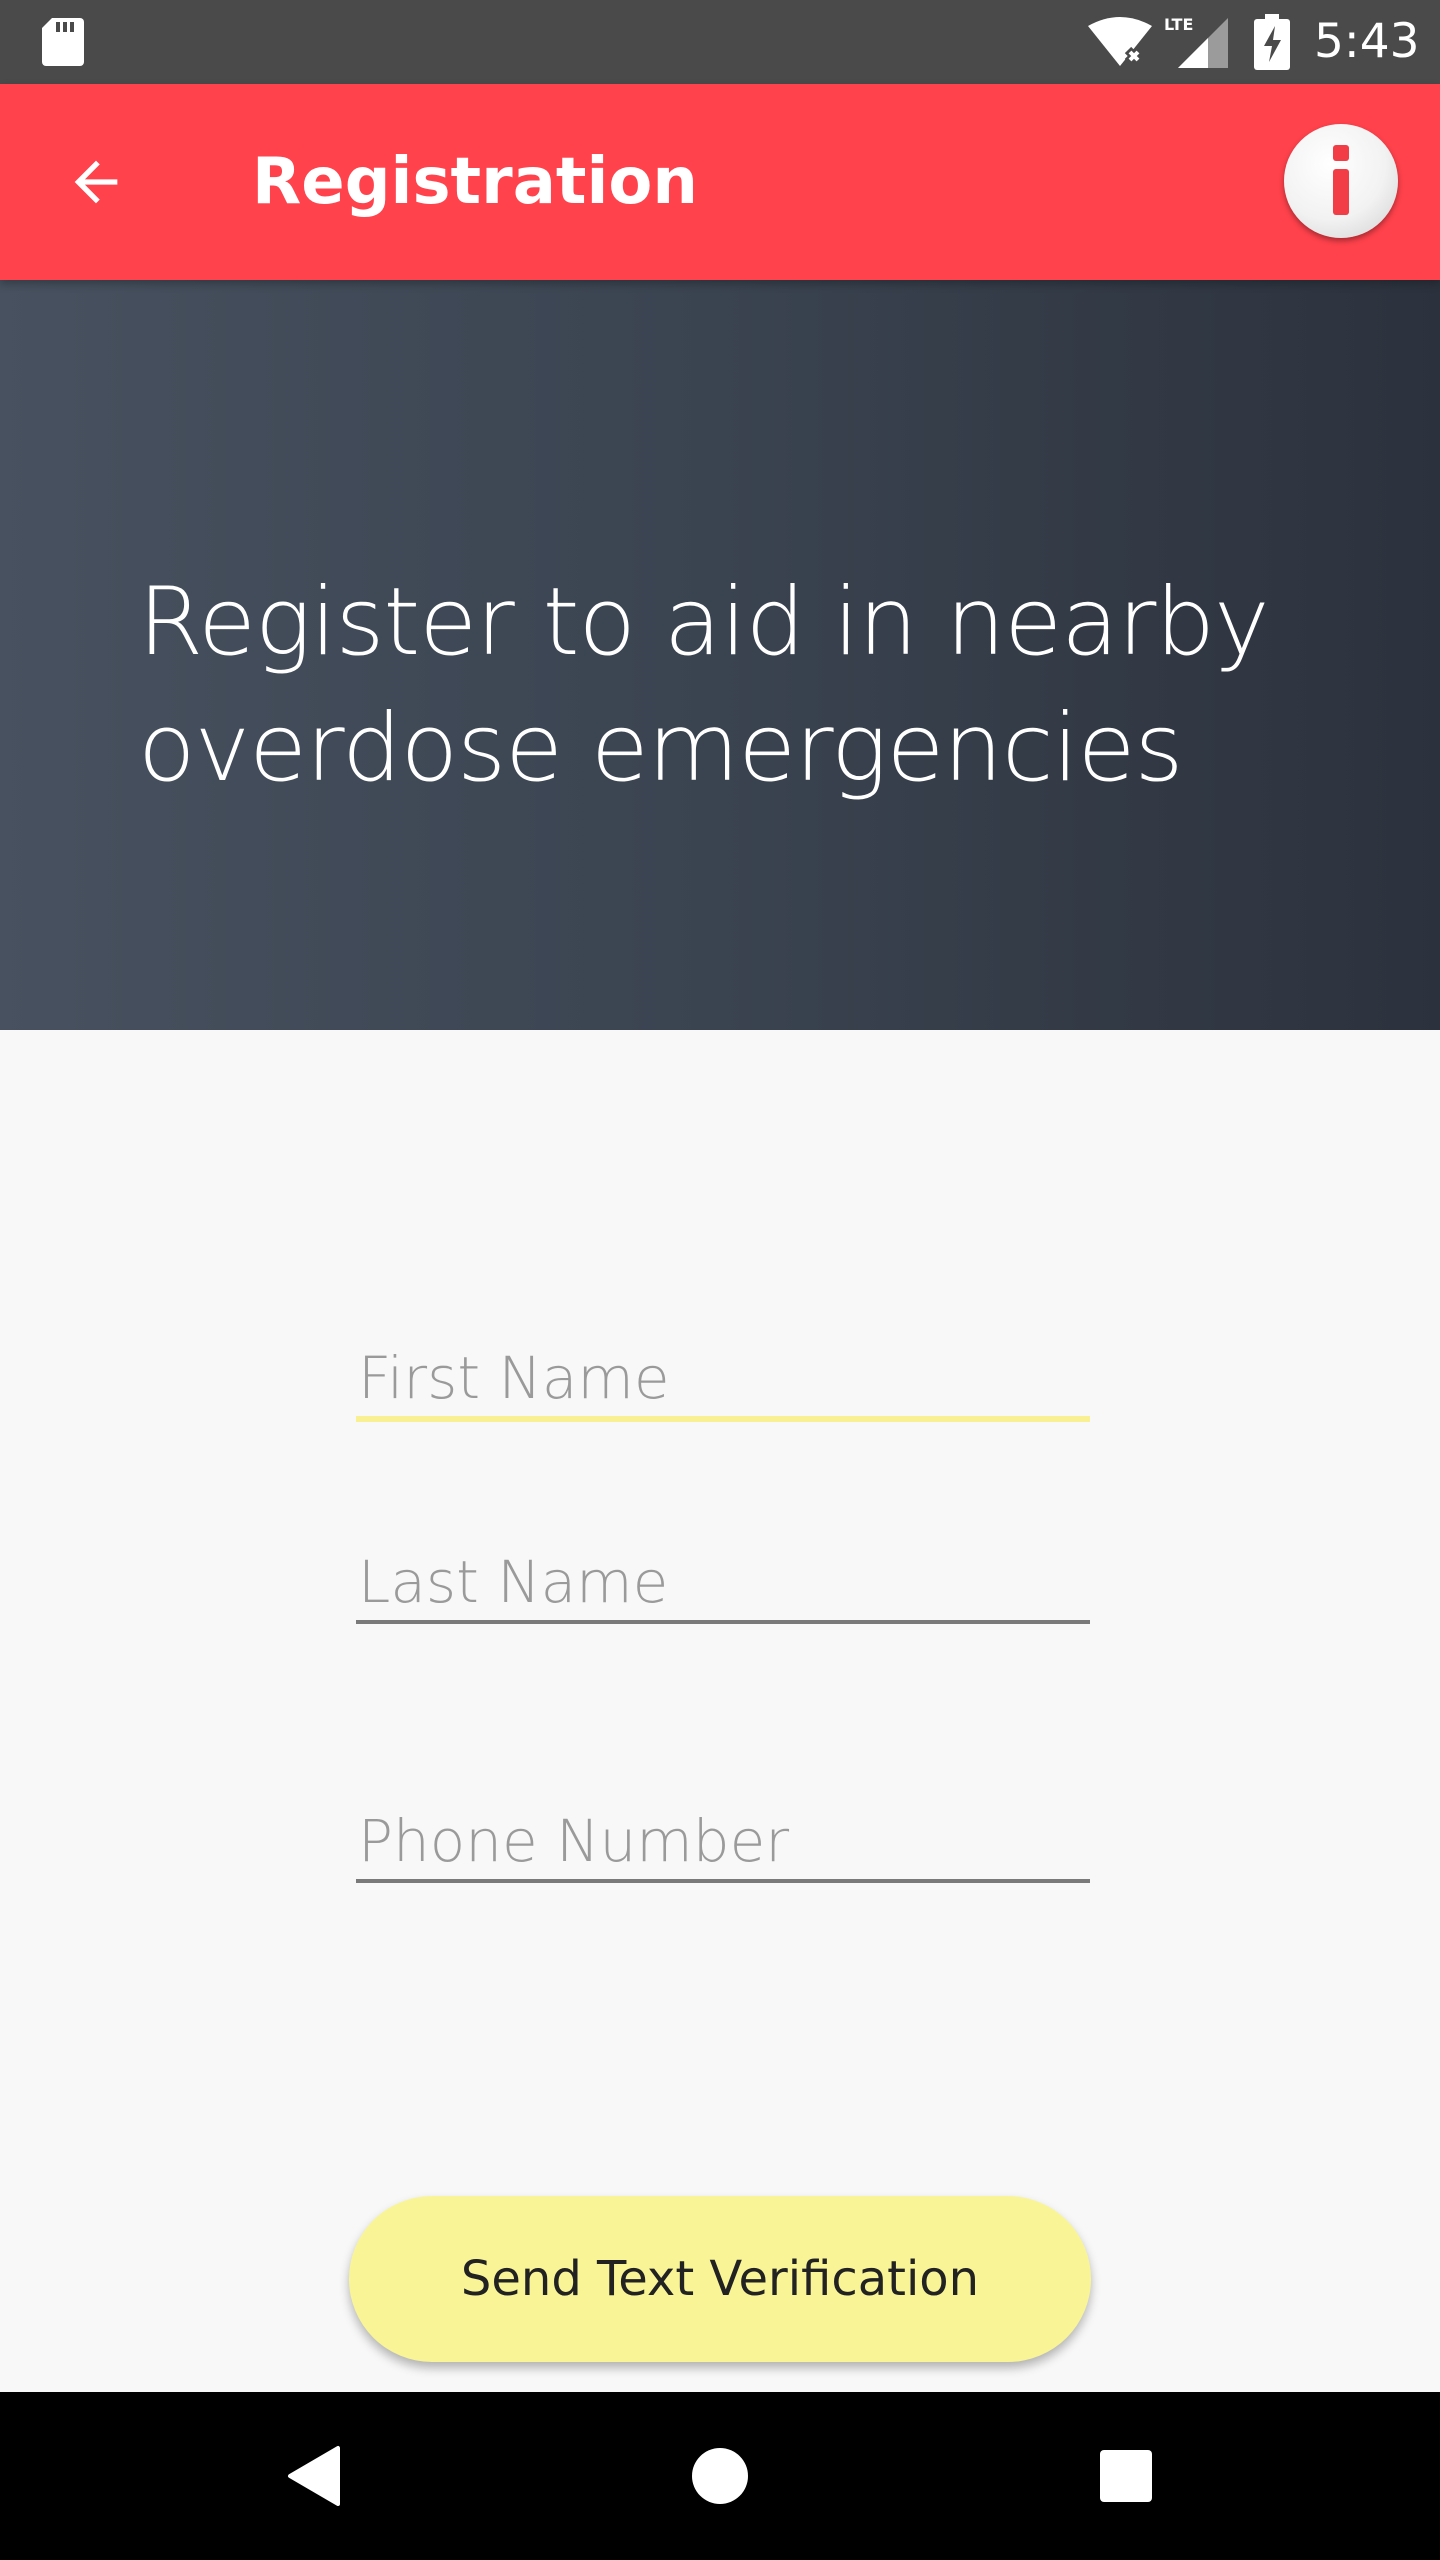 The image size is (1440, 2560). I want to click on nav-back-icon, so click(314, 2476).